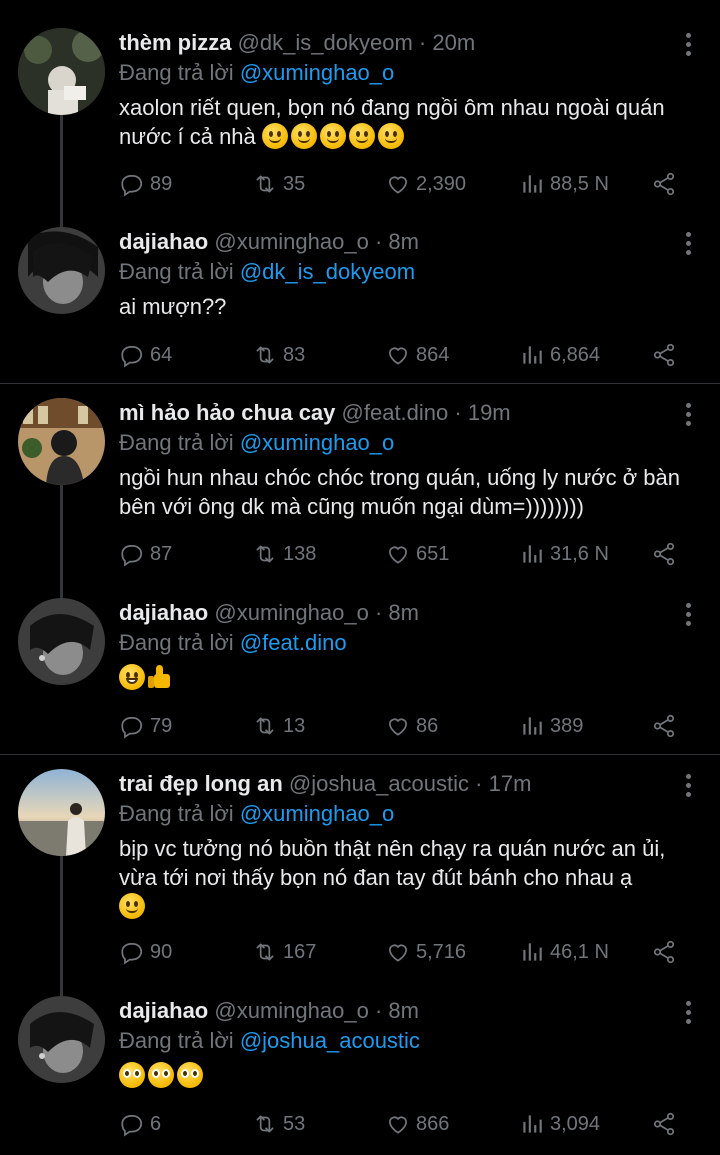 This screenshot has width=720, height=1155. I want to click on reply-icon, so click(132, 728).